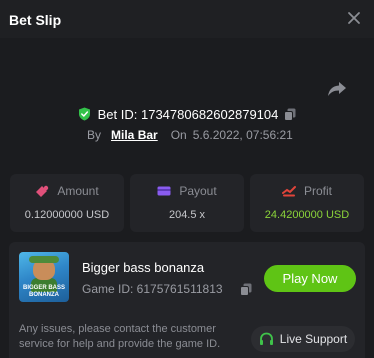 The image size is (374, 358). I want to click on profit-card: Profit 24.4200000 USD, so click(307, 203).